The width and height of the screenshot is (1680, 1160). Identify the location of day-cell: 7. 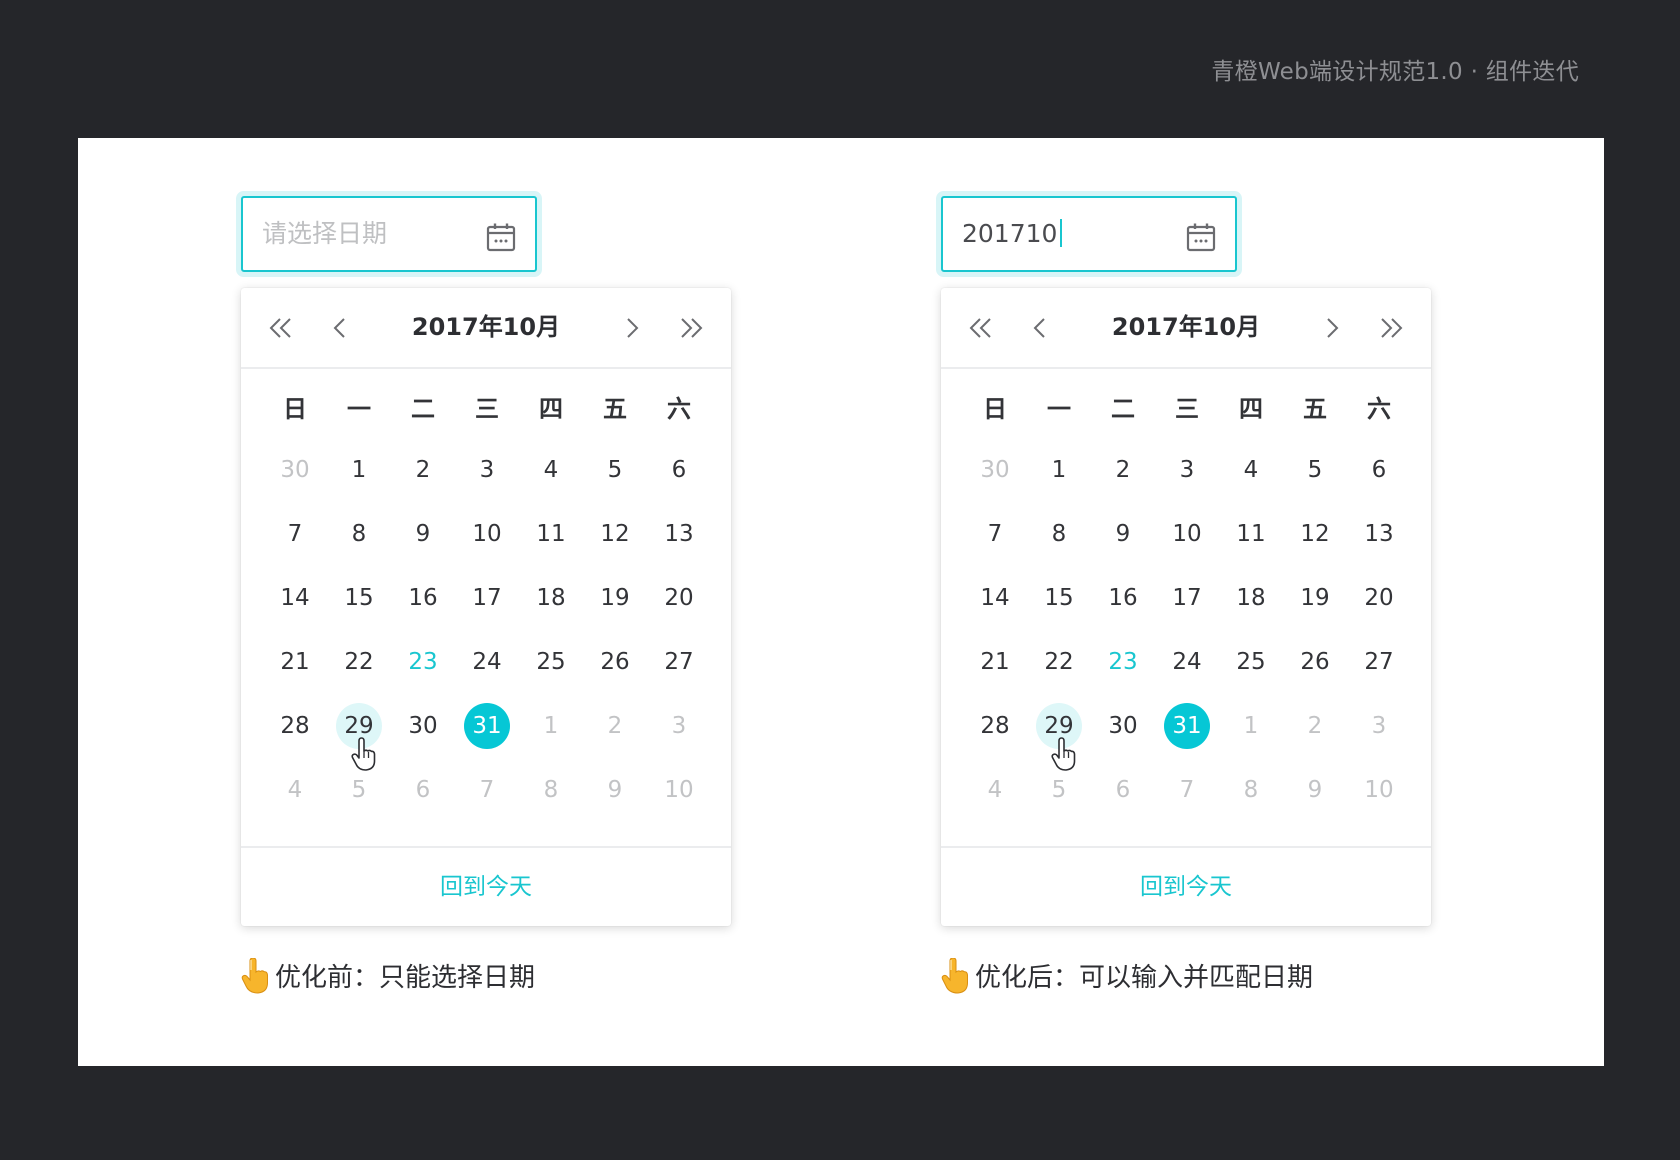
(295, 534).